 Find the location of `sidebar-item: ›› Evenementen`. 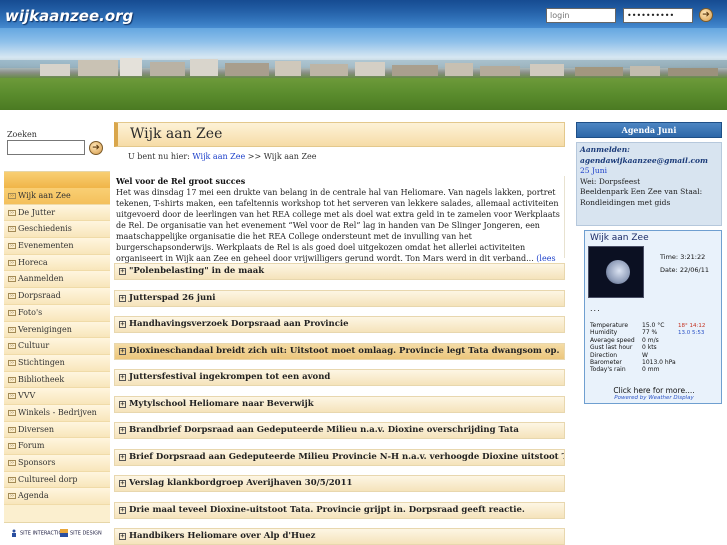

sidebar-item: ›› Evenementen is located at coordinates (57, 246).